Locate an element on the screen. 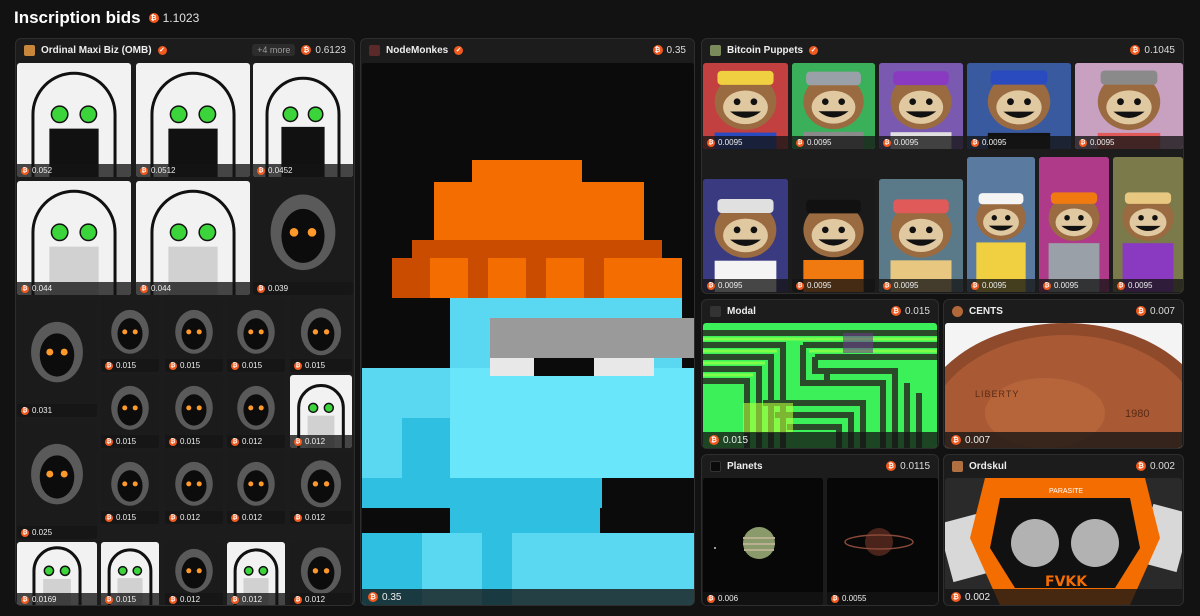 The image size is (1200, 616). more-button: +4 more is located at coordinates (274, 50).